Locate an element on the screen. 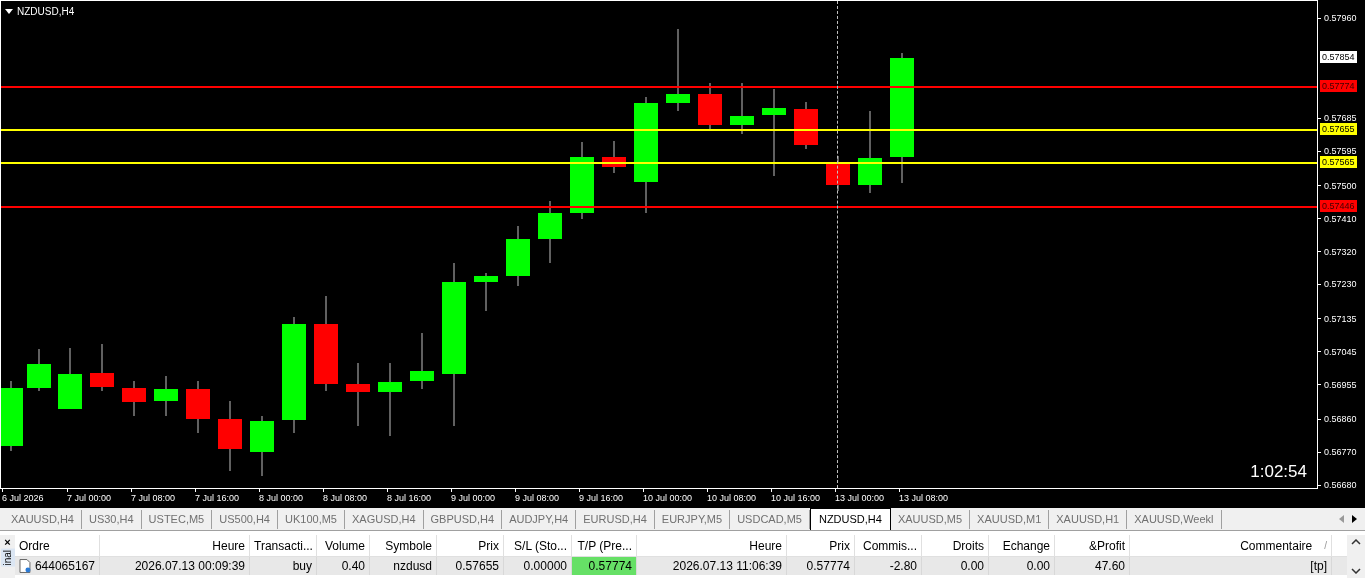  price-tick: 0.57045 is located at coordinates (1340, 351).